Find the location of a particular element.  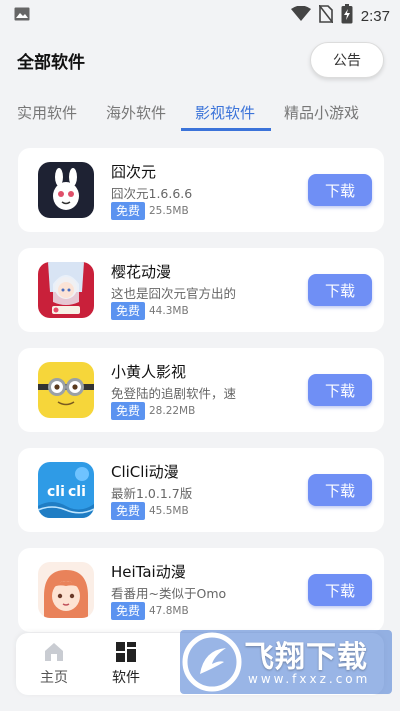

wifi-icon is located at coordinates (300, 15).